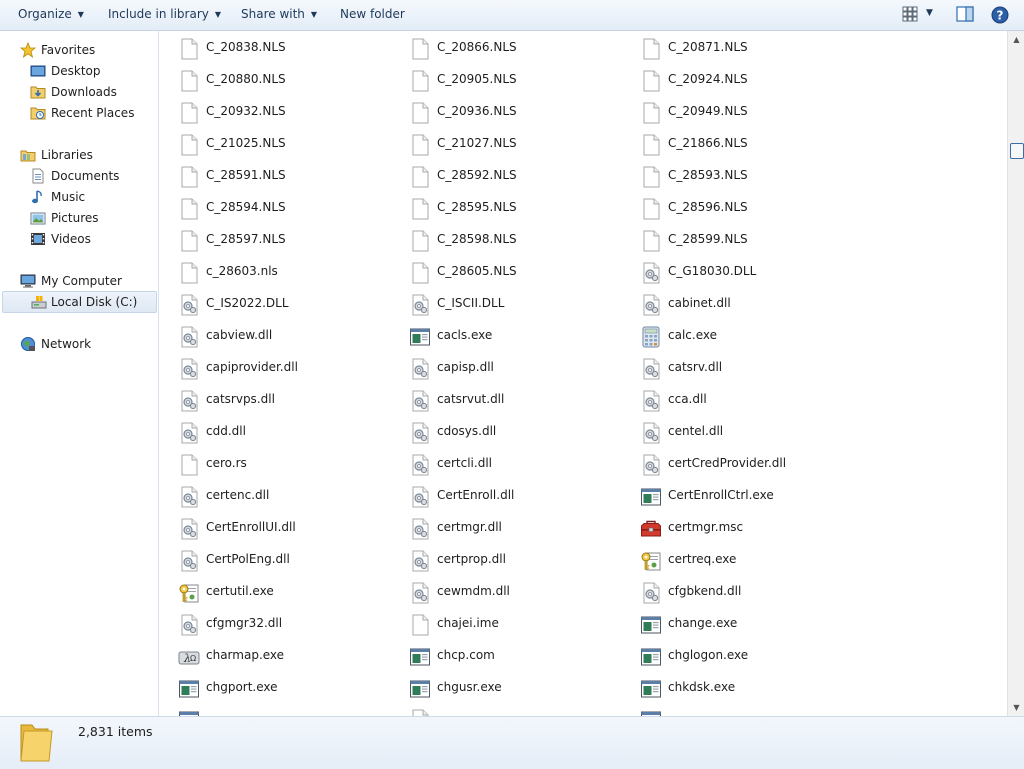 The width and height of the screenshot is (1024, 769). What do you see at coordinates (288, 496) in the screenshot?
I see `file-item: certenc.dll` at bounding box center [288, 496].